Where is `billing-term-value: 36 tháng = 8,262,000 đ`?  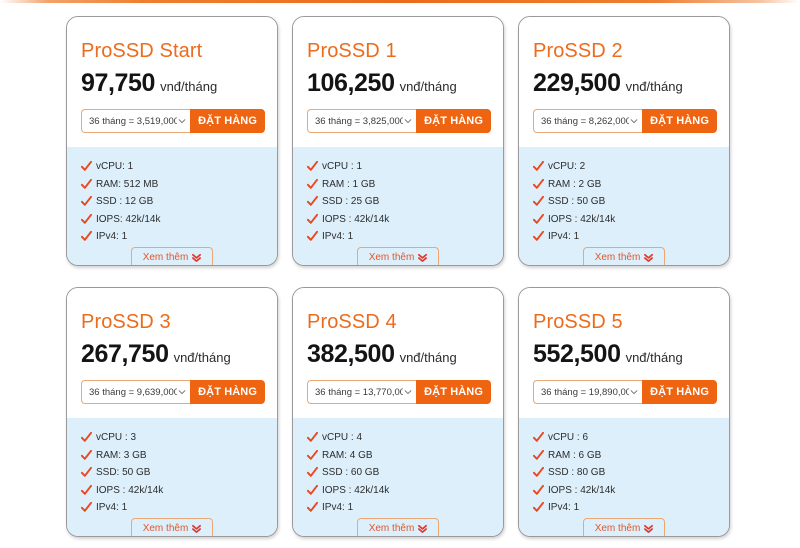
billing-term-value: 36 tháng = 8,262,000 đ is located at coordinates (585, 121).